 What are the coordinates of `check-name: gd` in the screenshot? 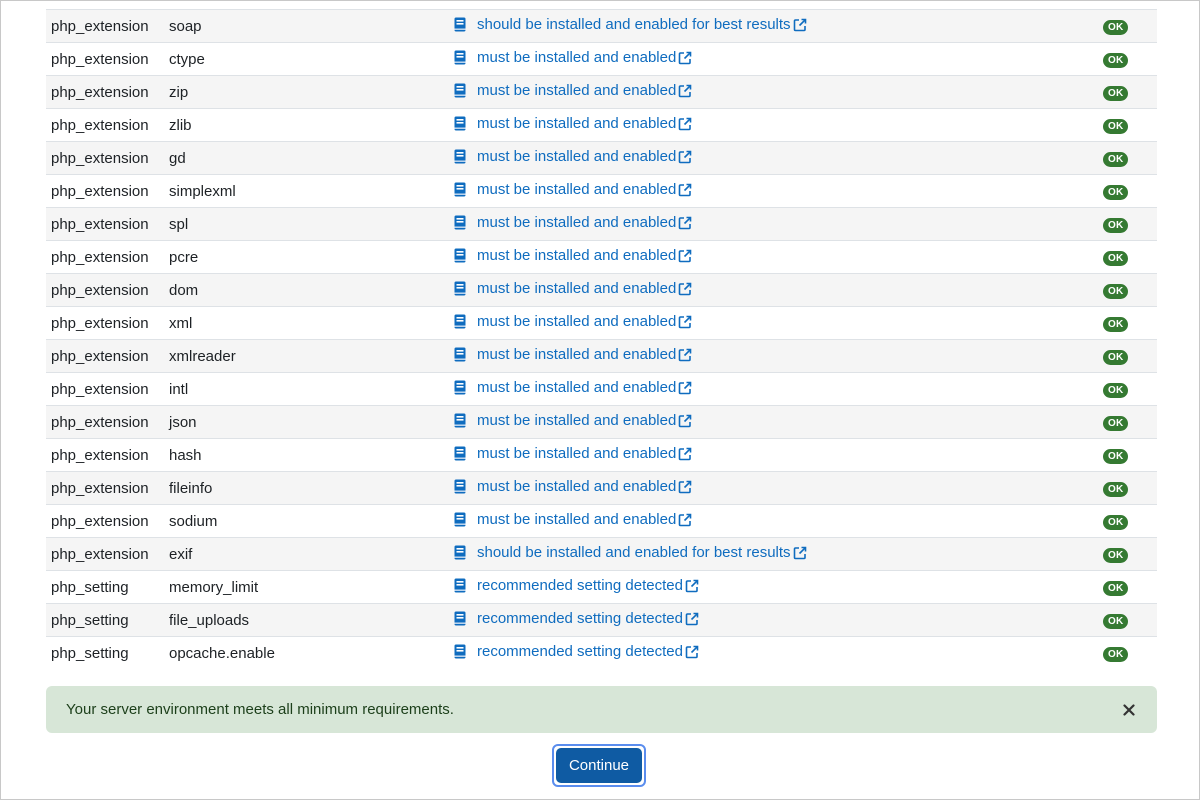 It's located at (311, 158).